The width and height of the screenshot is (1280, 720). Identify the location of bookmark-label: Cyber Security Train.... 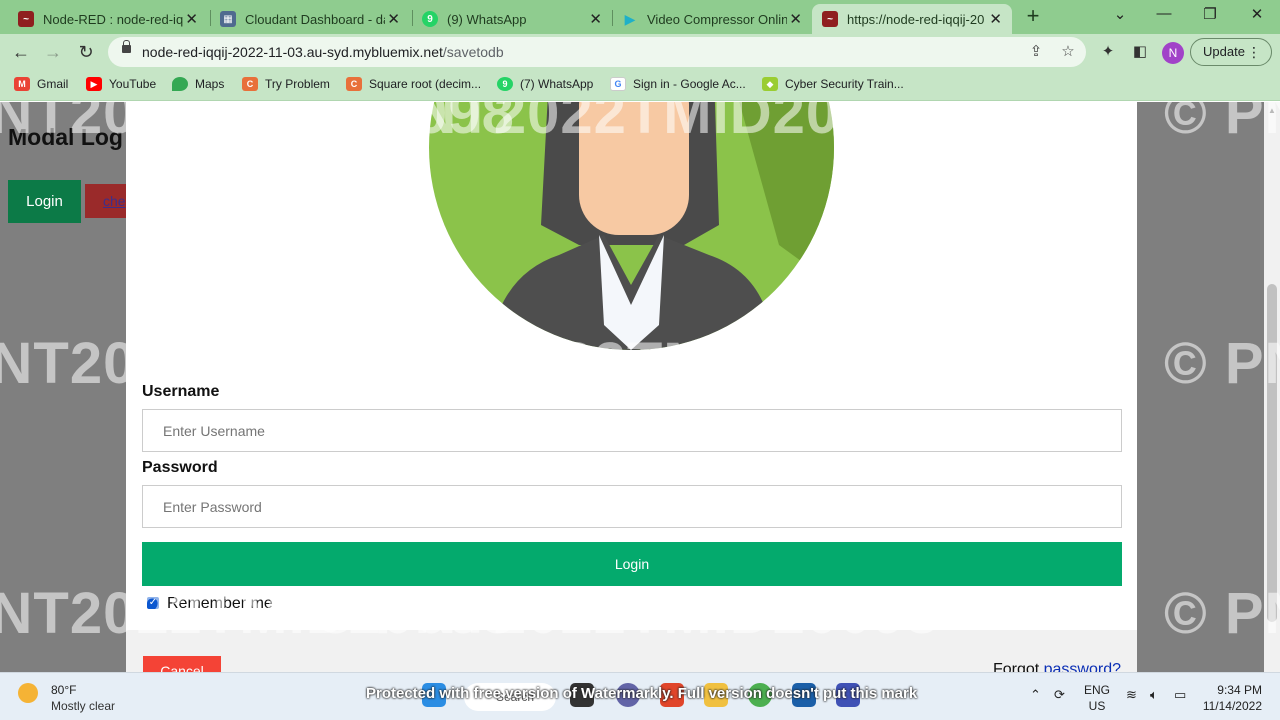
(844, 84).